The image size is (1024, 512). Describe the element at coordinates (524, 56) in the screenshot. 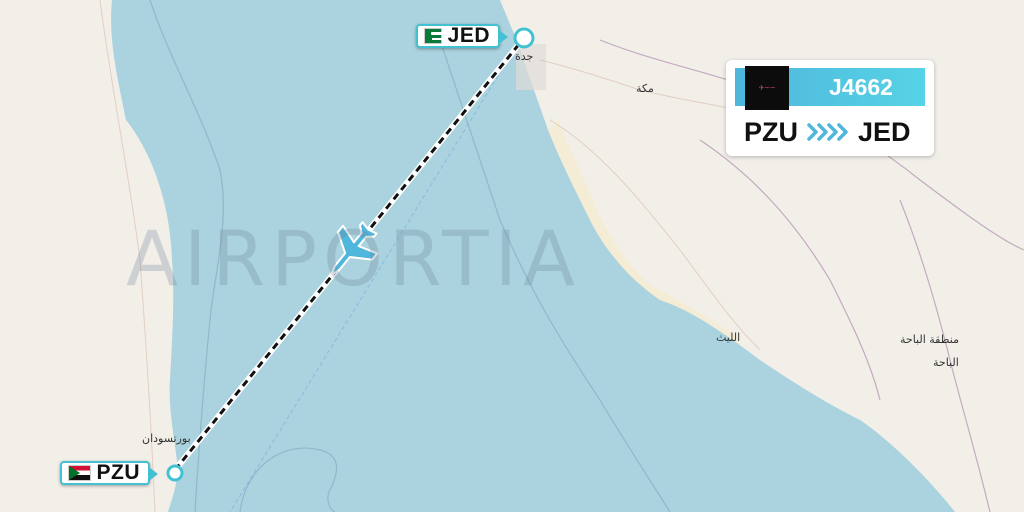

I see `jeddah-label: جدة` at that location.